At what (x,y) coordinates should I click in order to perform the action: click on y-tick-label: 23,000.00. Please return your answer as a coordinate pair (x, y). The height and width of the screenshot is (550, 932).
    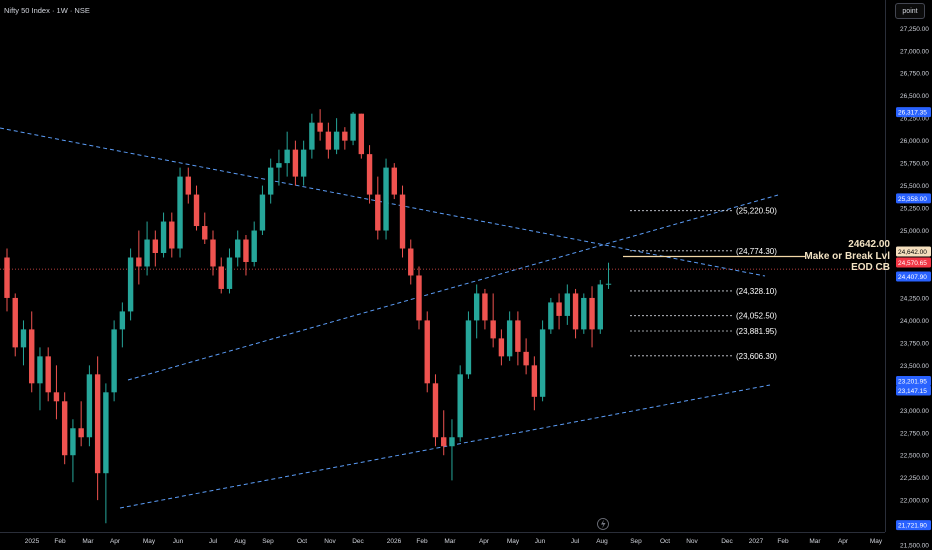
    Looking at the image, I should click on (914, 411).